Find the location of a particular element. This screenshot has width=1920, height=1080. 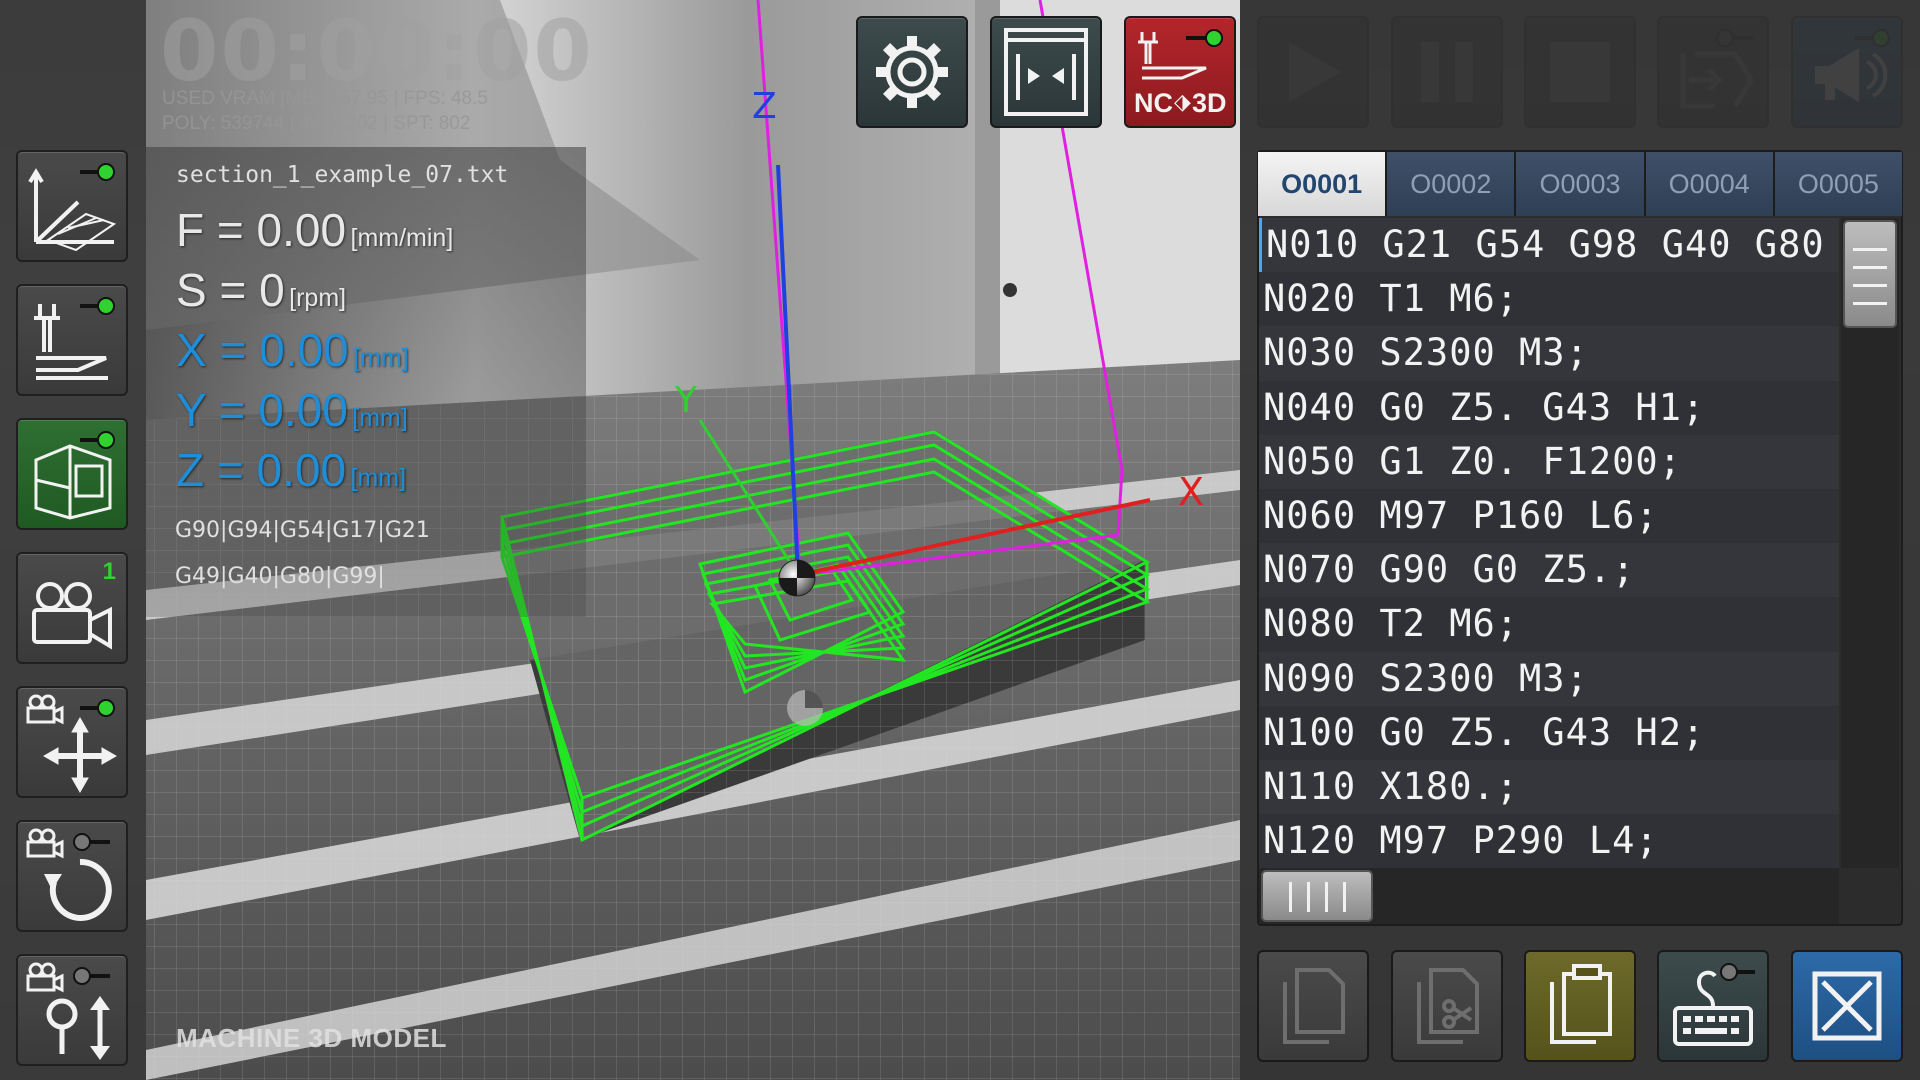

y-value: Y = 0.00 is located at coordinates (262, 410).